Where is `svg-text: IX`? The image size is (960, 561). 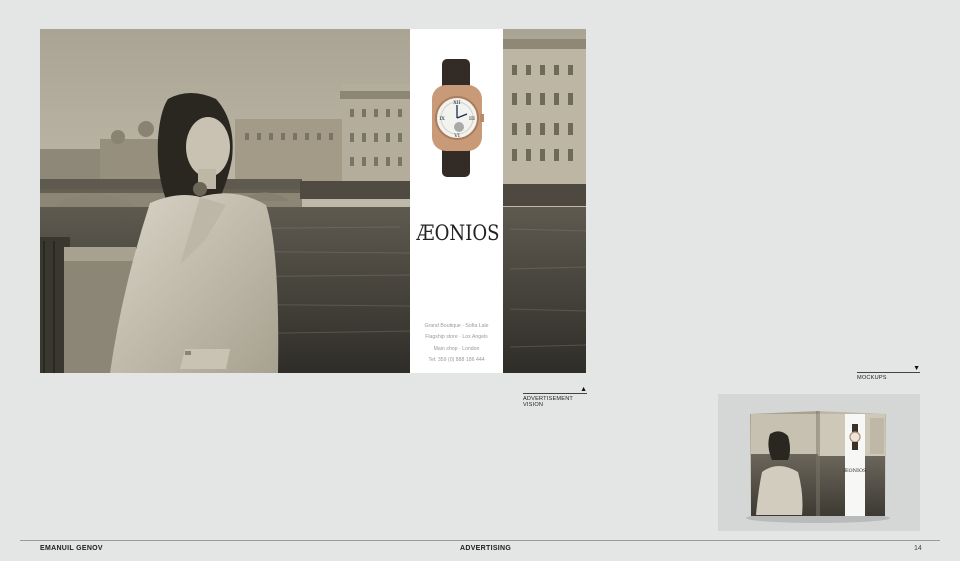
svg-text: IX is located at coordinates (442, 119).